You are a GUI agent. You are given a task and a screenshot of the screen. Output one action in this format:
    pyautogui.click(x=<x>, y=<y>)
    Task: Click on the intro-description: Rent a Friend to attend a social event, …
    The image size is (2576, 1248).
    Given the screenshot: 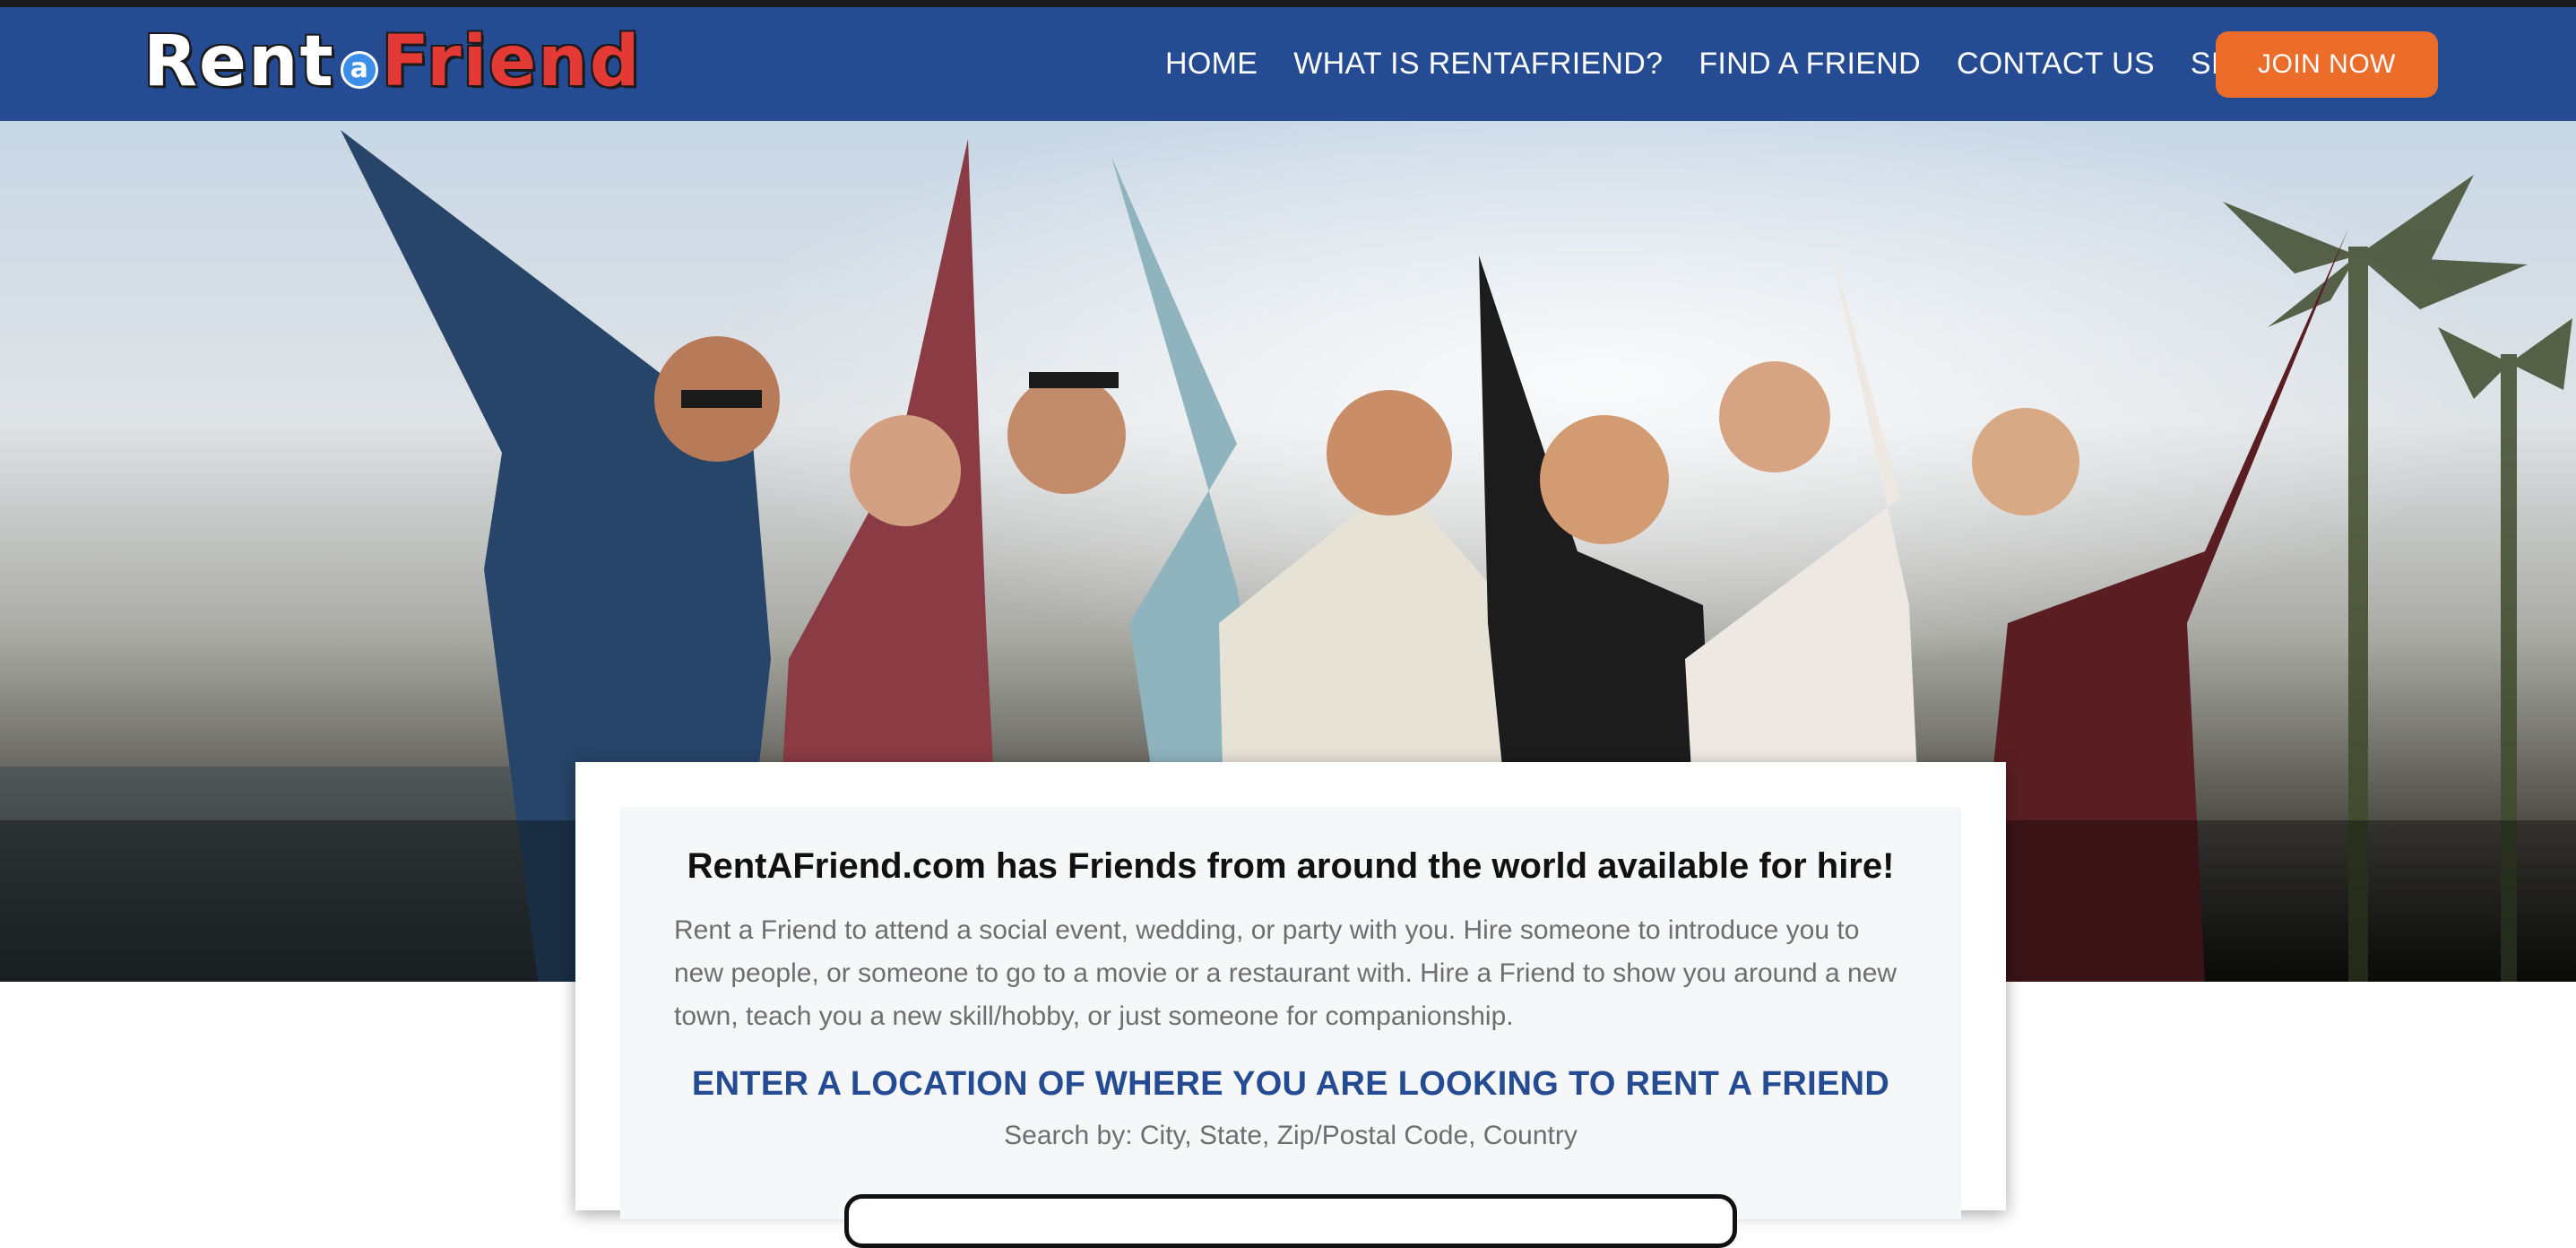 What is the action you would take?
    pyautogui.click(x=1285, y=973)
    